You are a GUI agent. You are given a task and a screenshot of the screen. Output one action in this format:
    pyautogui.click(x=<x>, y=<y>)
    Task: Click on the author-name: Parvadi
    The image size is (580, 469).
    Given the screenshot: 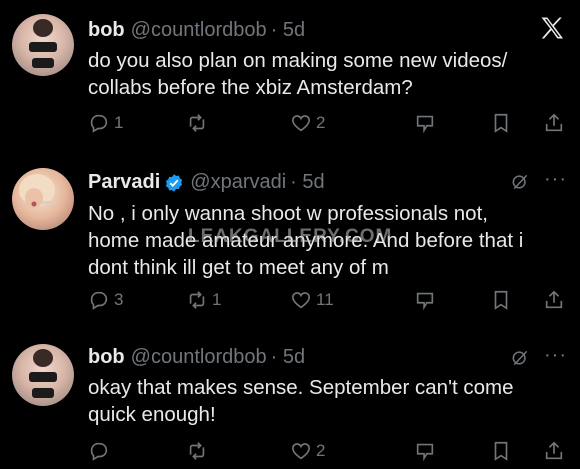 What is the action you would take?
    pyautogui.click(x=124, y=182)
    